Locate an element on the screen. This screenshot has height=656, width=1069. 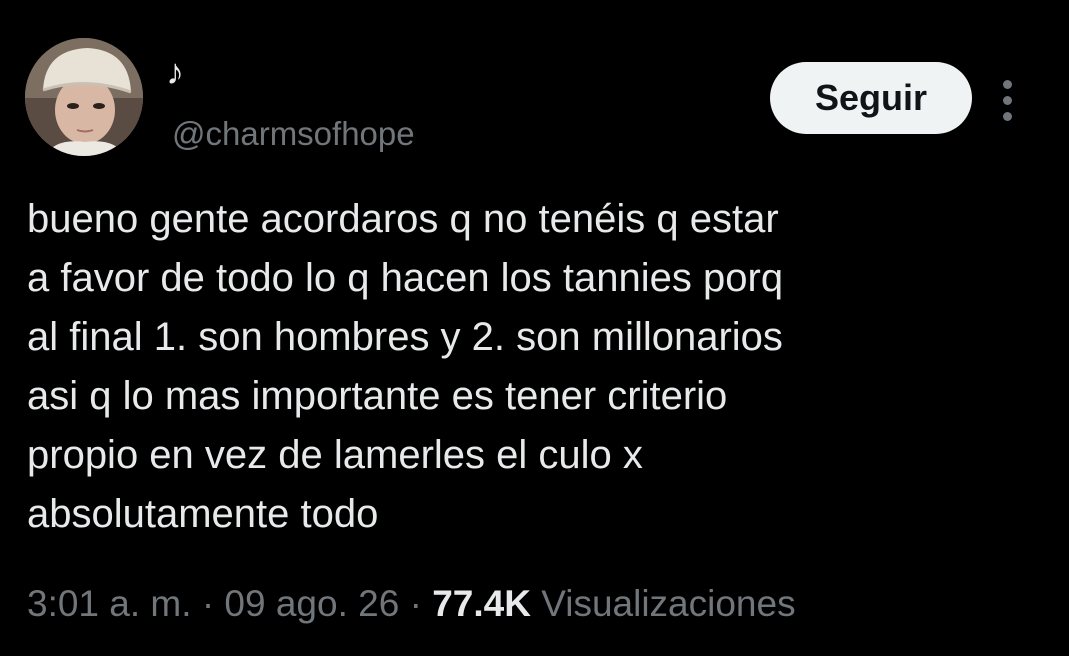
follow-button: Seguir is located at coordinates (871, 98).